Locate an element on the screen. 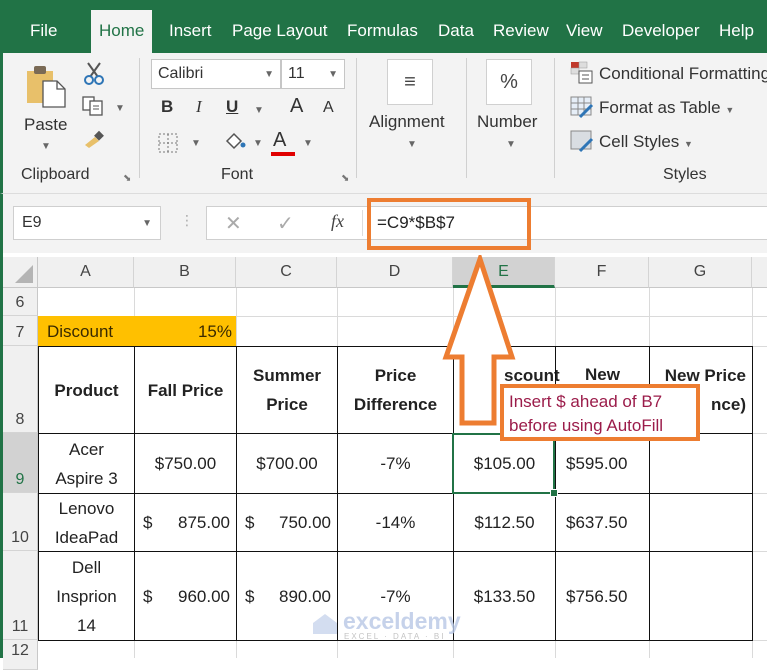 This screenshot has height=670, width=767. fill-color-dropdown-icon: ▼ is located at coordinates (258, 143).